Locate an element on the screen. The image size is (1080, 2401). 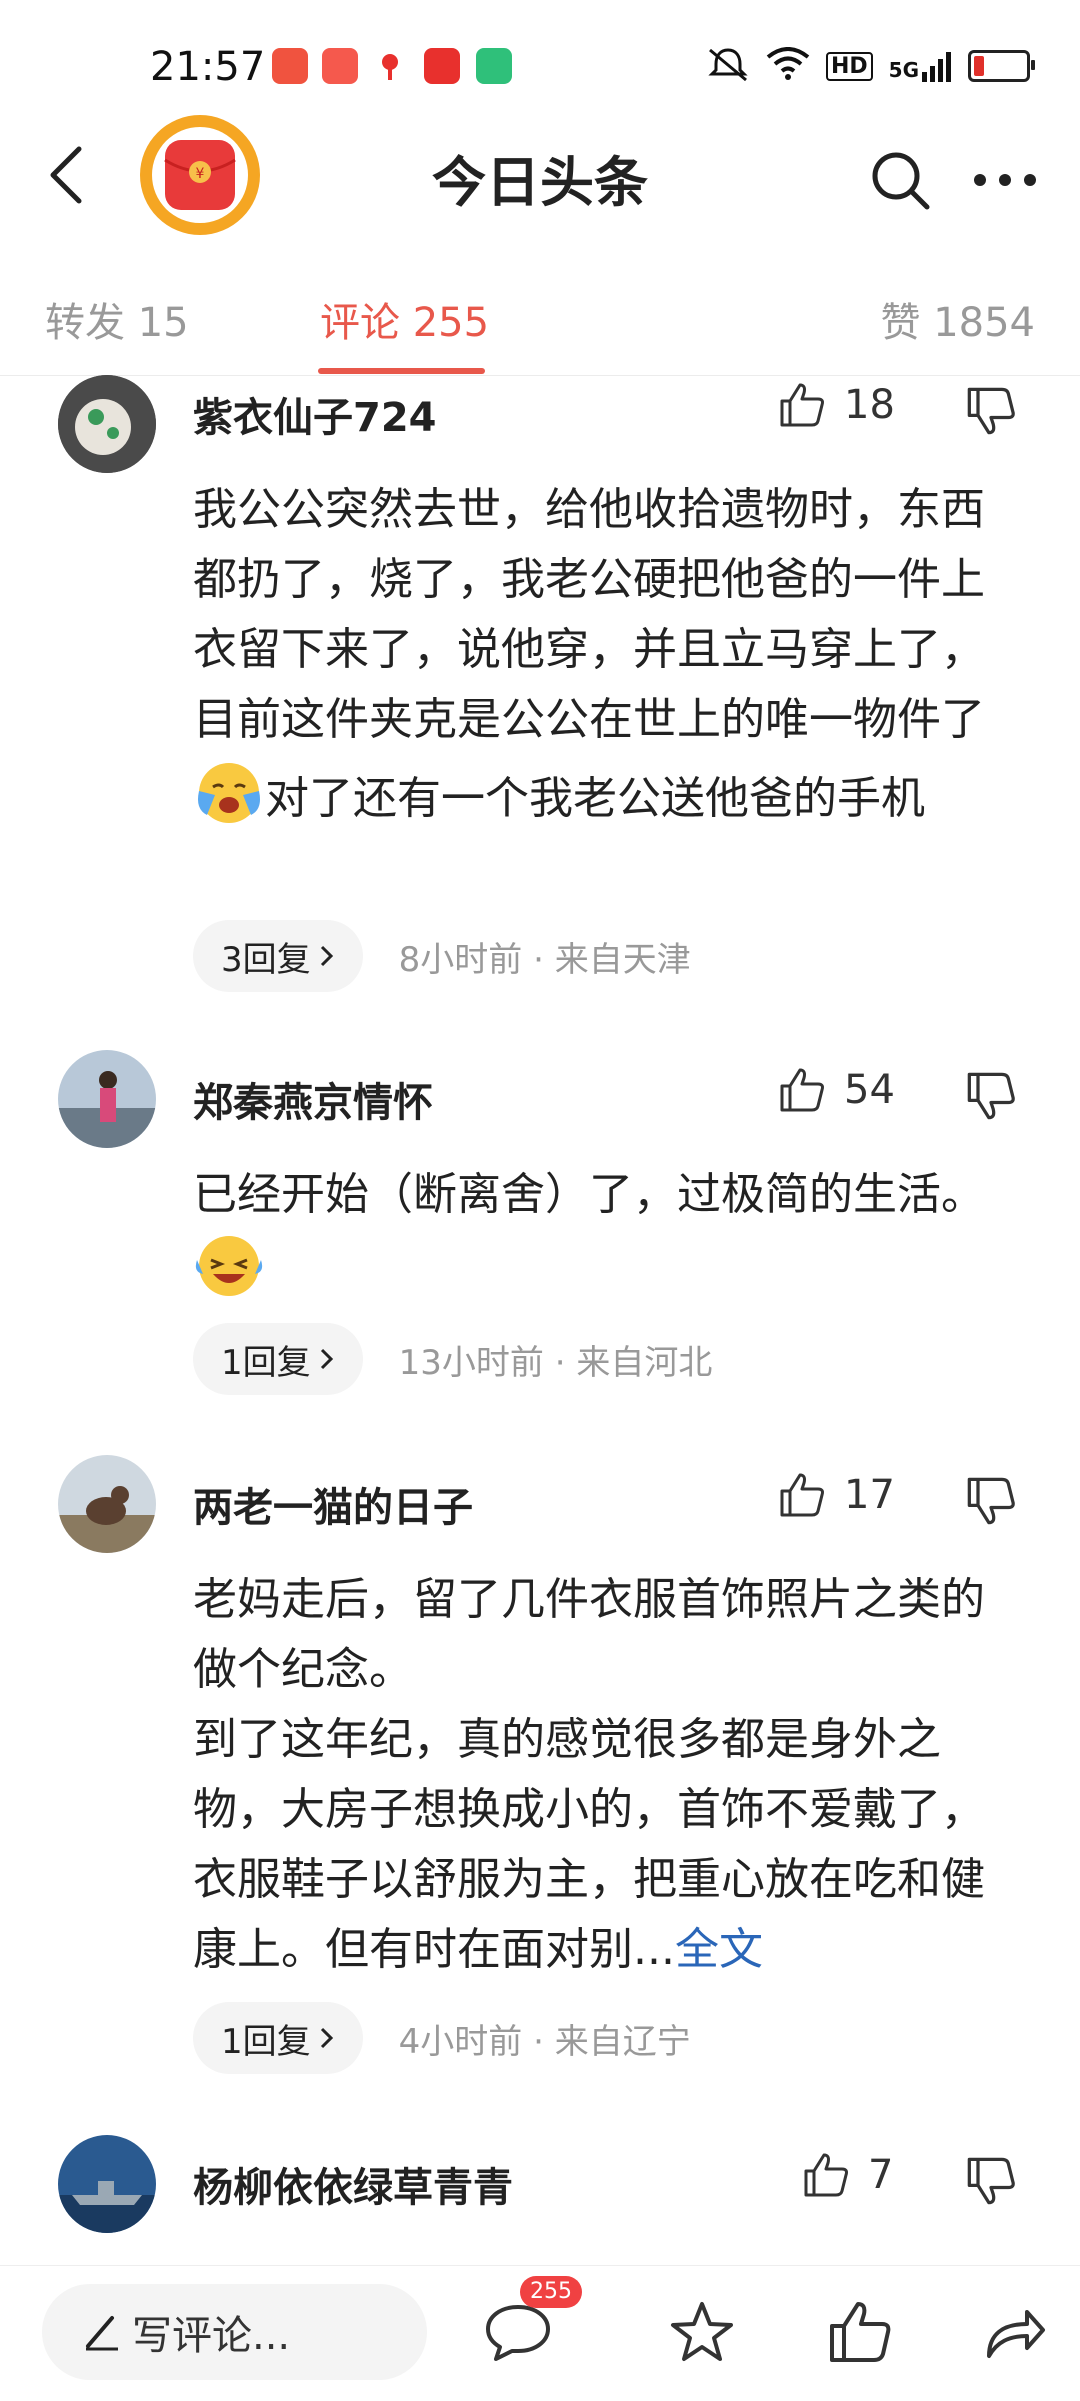
like-count: 18 is located at coordinates (869, 405).